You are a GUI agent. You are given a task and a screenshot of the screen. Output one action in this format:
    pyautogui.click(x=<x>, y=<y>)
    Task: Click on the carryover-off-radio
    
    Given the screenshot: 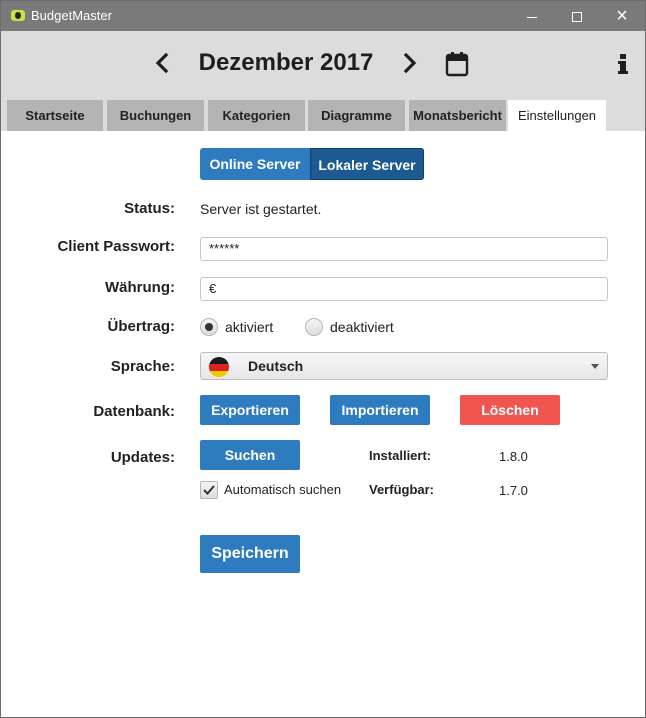 What is the action you would take?
    pyautogui.click(x=314, y=327)
    